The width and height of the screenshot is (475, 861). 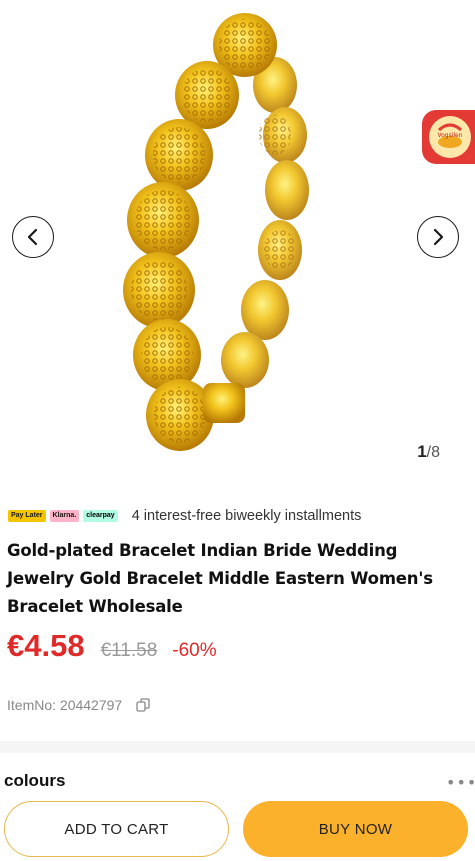 I want to click on pager-current: 1, so click(x=422, y=451).